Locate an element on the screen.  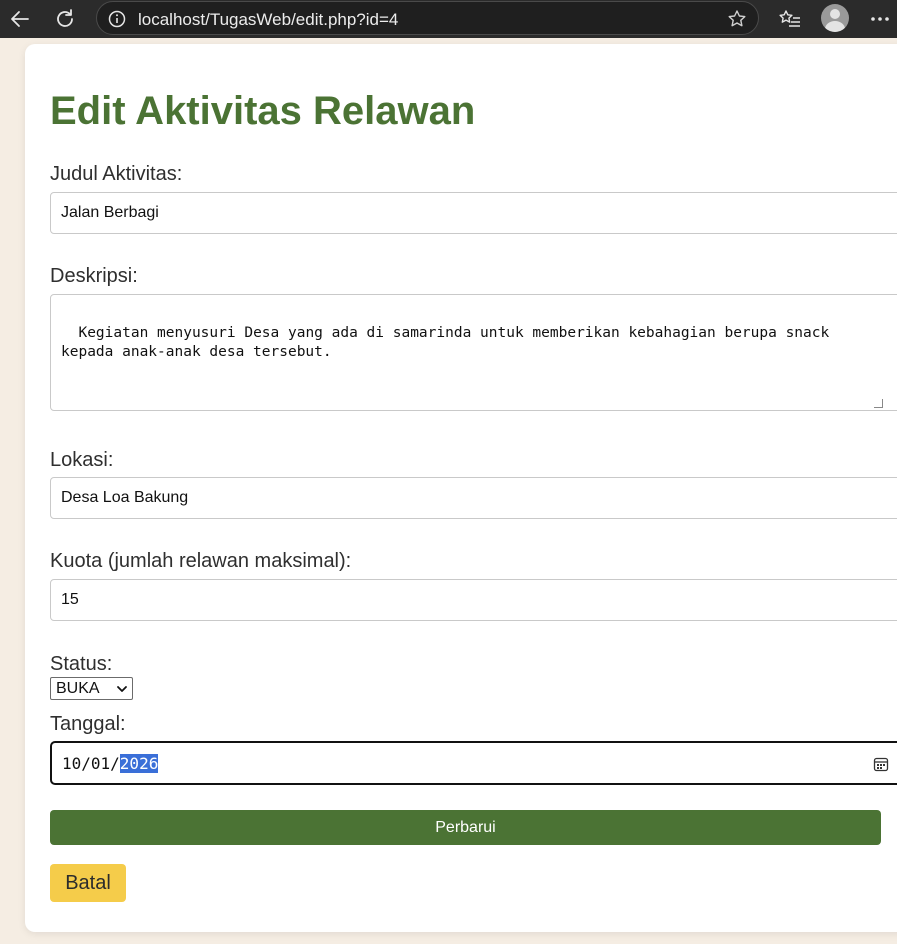
status-select: BUKA is located at coordinates (91, 688).